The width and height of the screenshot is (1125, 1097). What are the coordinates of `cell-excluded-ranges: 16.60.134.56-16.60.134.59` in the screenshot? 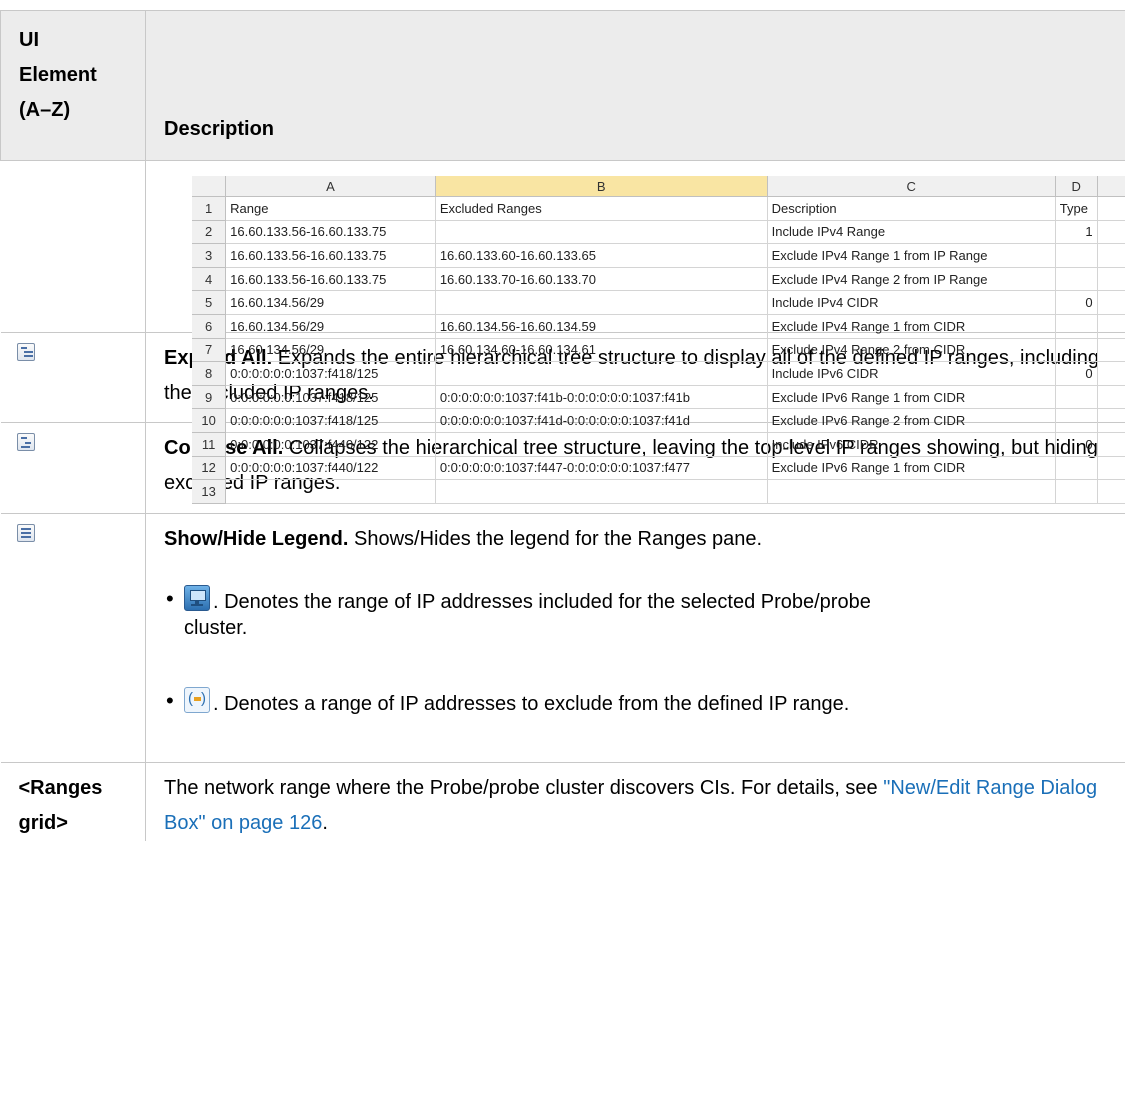 It's located at (601, 326).